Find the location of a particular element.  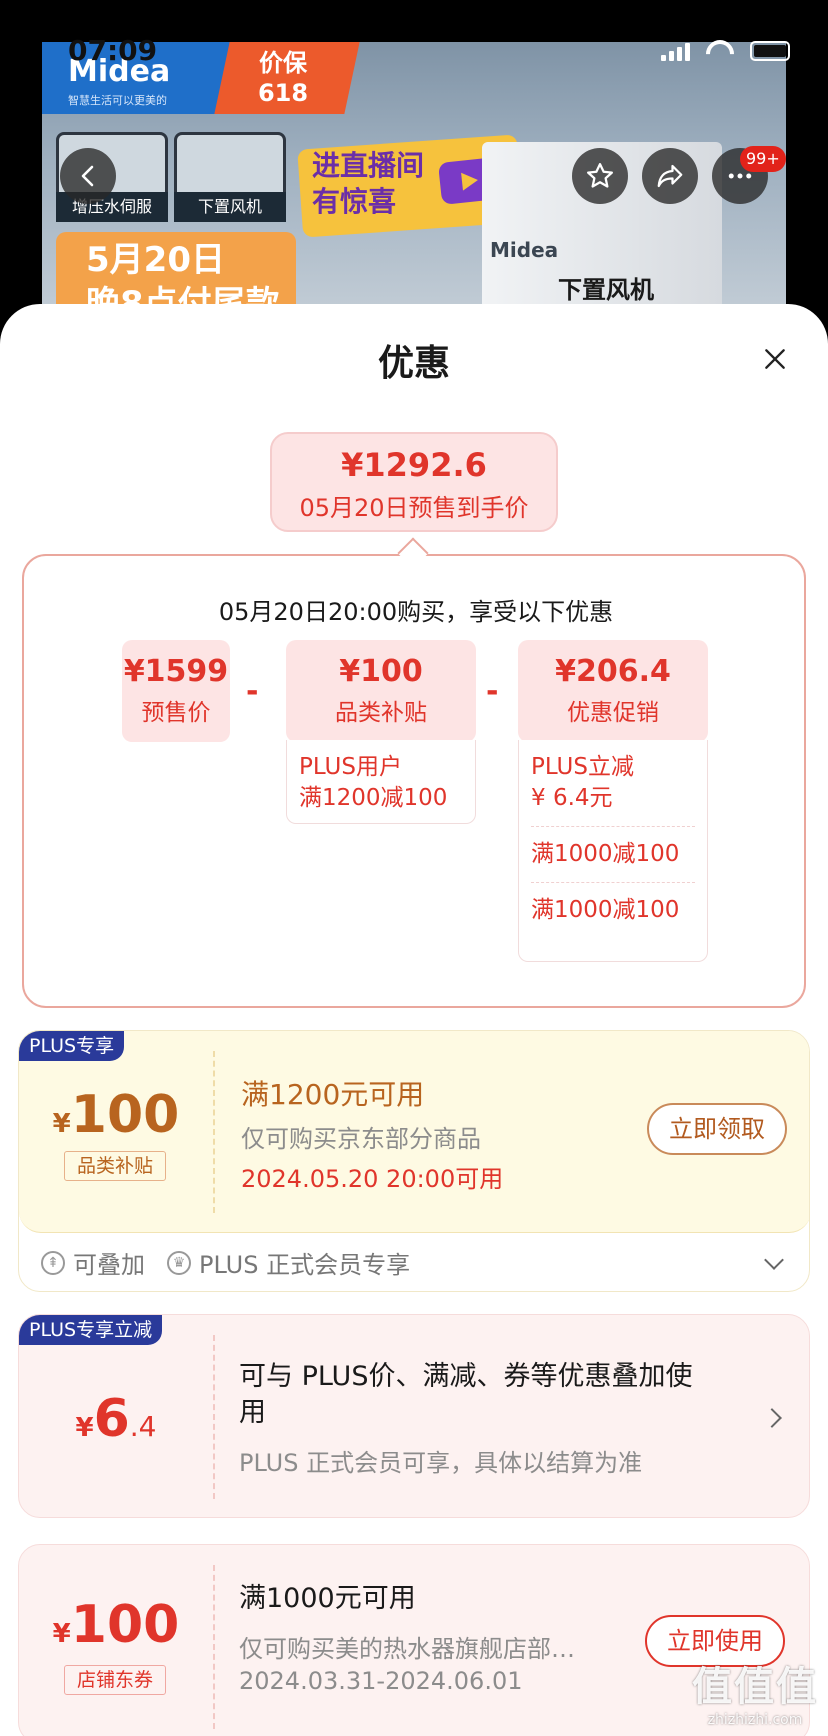

promo-value: ¥206.4 is located at coordinates (613, 671).